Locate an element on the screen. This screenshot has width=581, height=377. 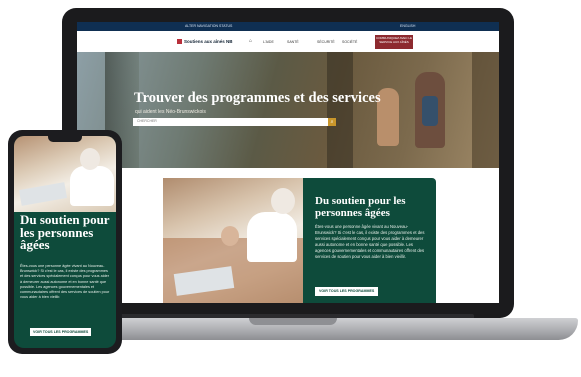
phone-seniors-photo is located at coordinates (65, 174).